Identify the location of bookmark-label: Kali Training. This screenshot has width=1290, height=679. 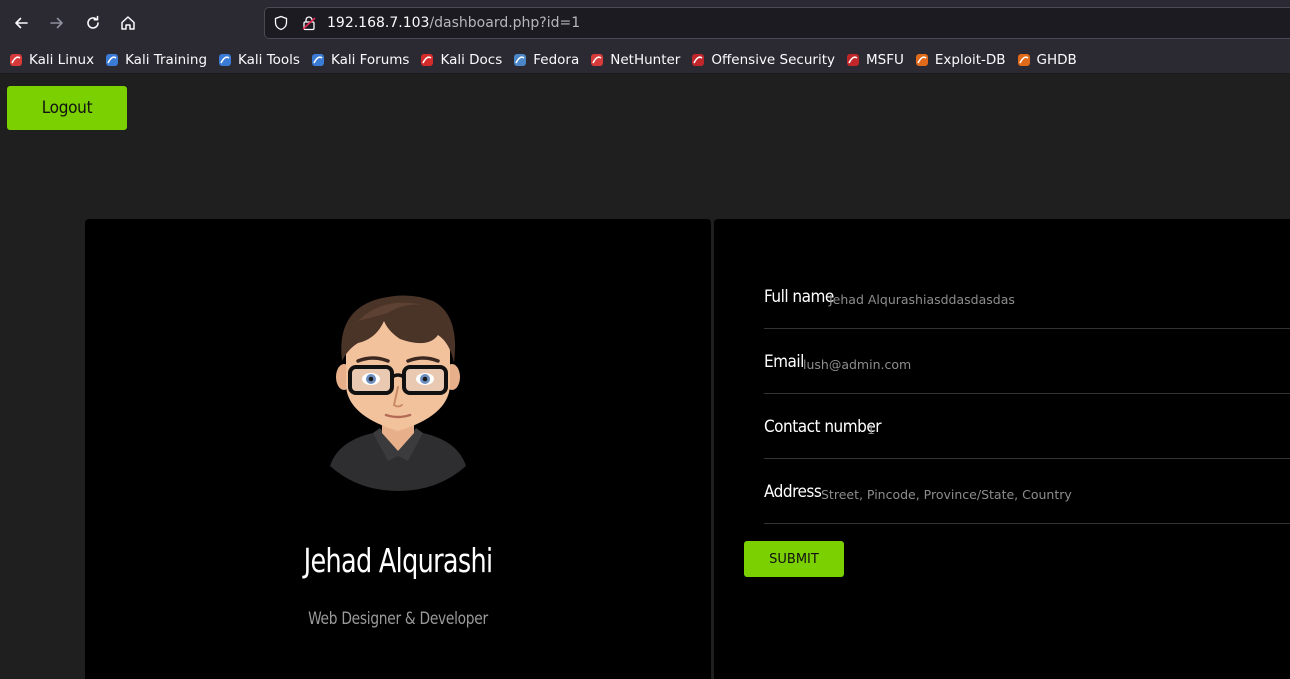
(166, 59).